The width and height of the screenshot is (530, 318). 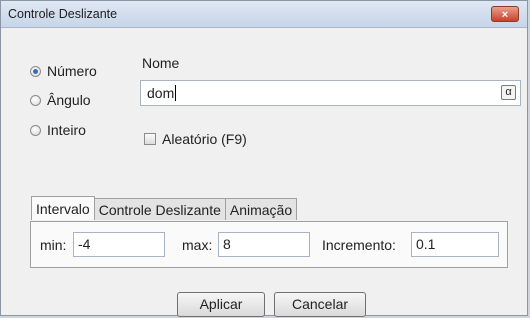 I want to click on cancel-button: Cancelar, so click(x=320, y=304).